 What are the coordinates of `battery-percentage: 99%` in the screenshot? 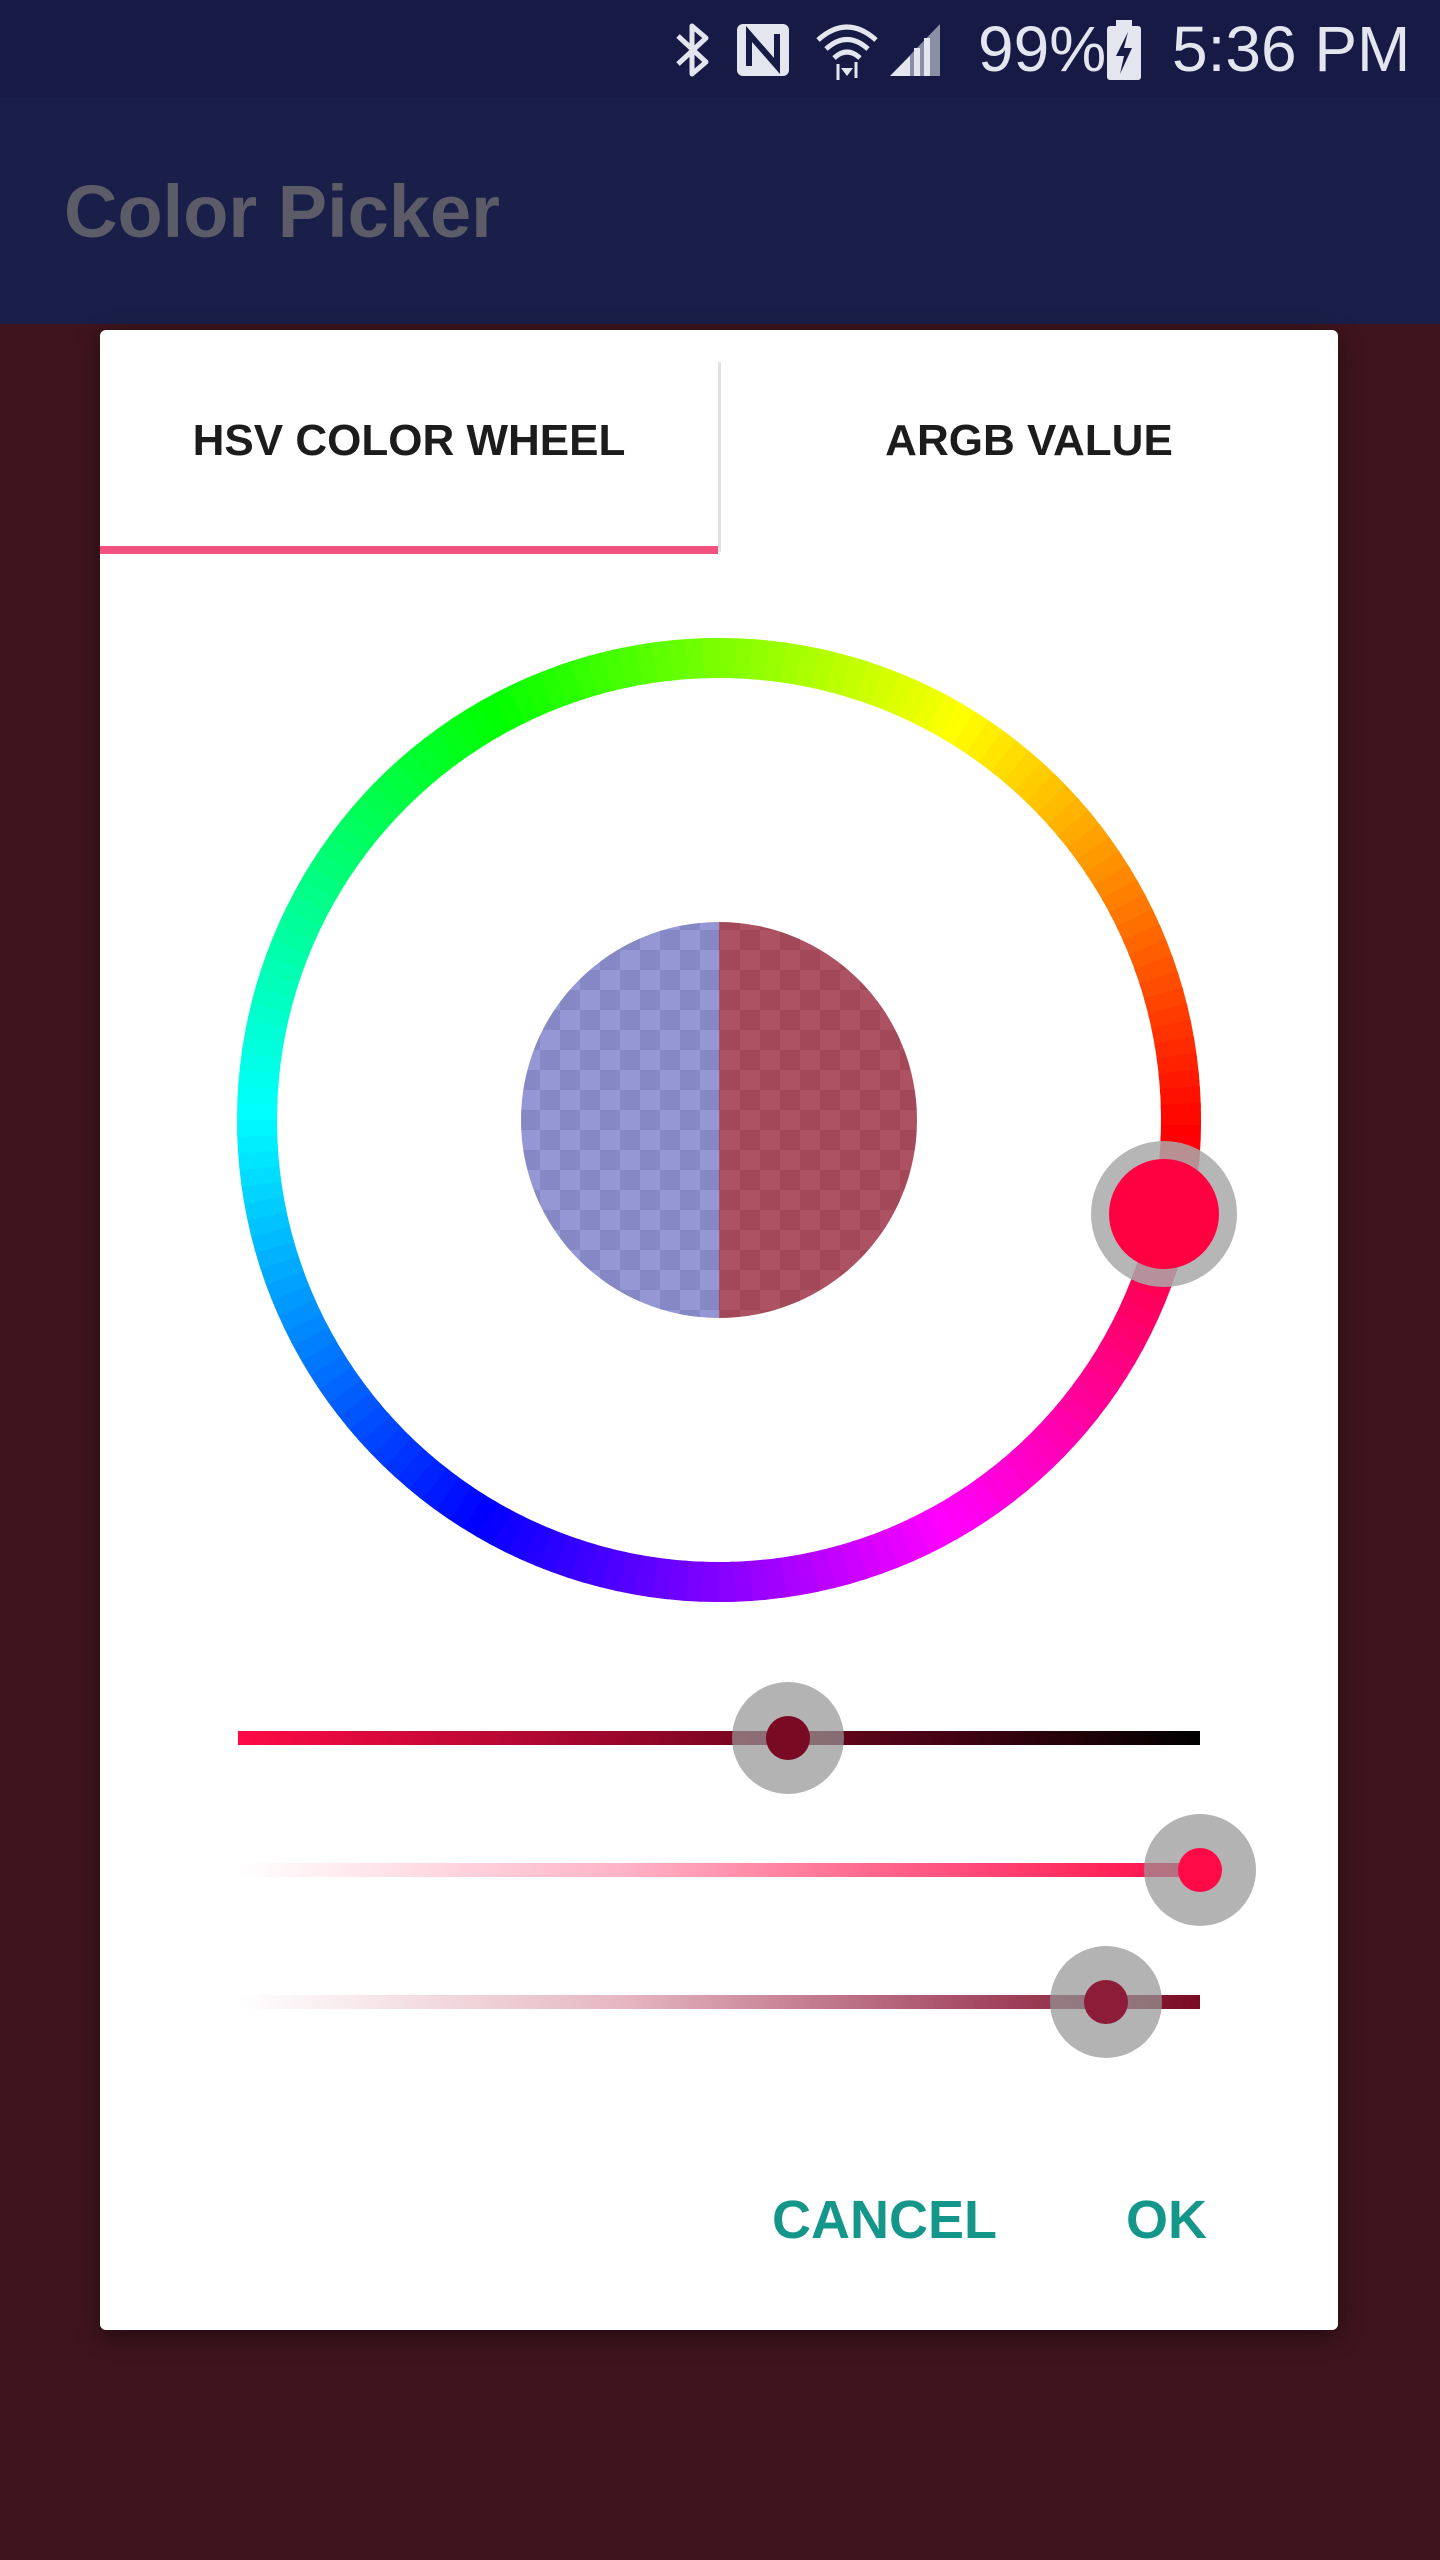 It's located at (1042, 49).